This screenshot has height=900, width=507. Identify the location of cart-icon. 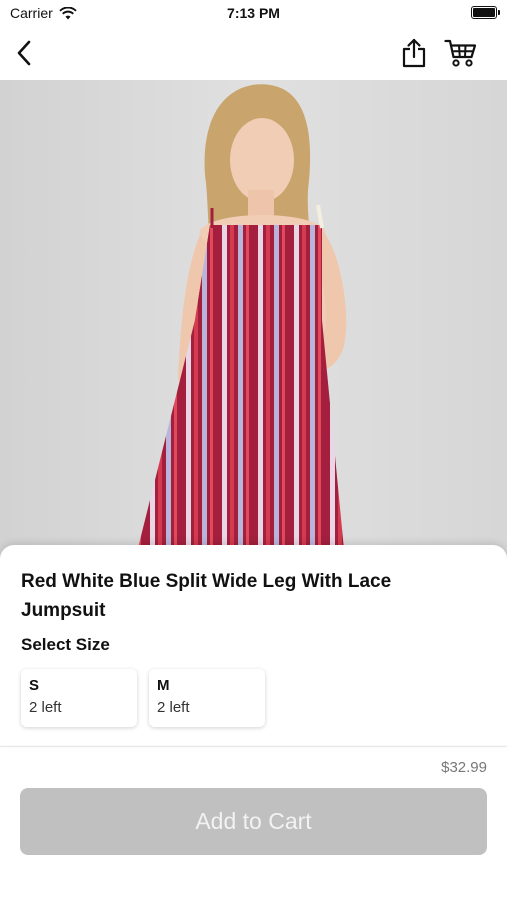
(460, 53).